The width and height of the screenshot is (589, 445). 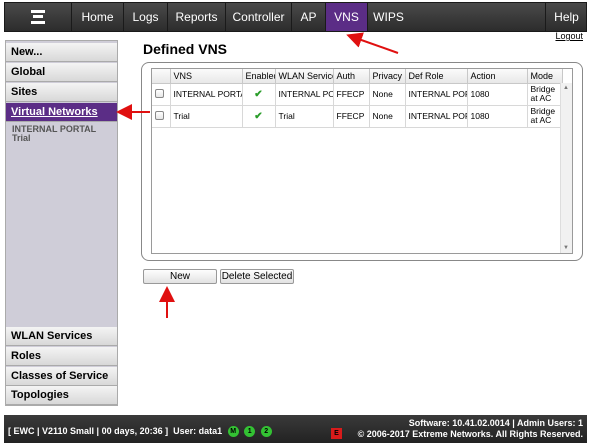 What do you see at coordinates (233, 432) in the screenshot?
I see `m-indicator-icon: M` at bounding box center [233, 432].